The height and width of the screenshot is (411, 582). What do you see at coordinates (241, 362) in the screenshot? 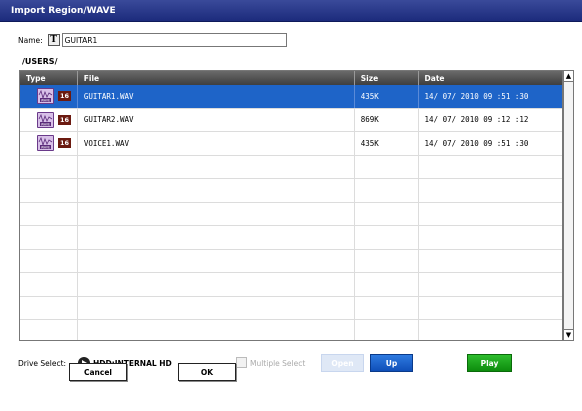
I see `multiple-select-checkbox` at bounding box center [241, 362].